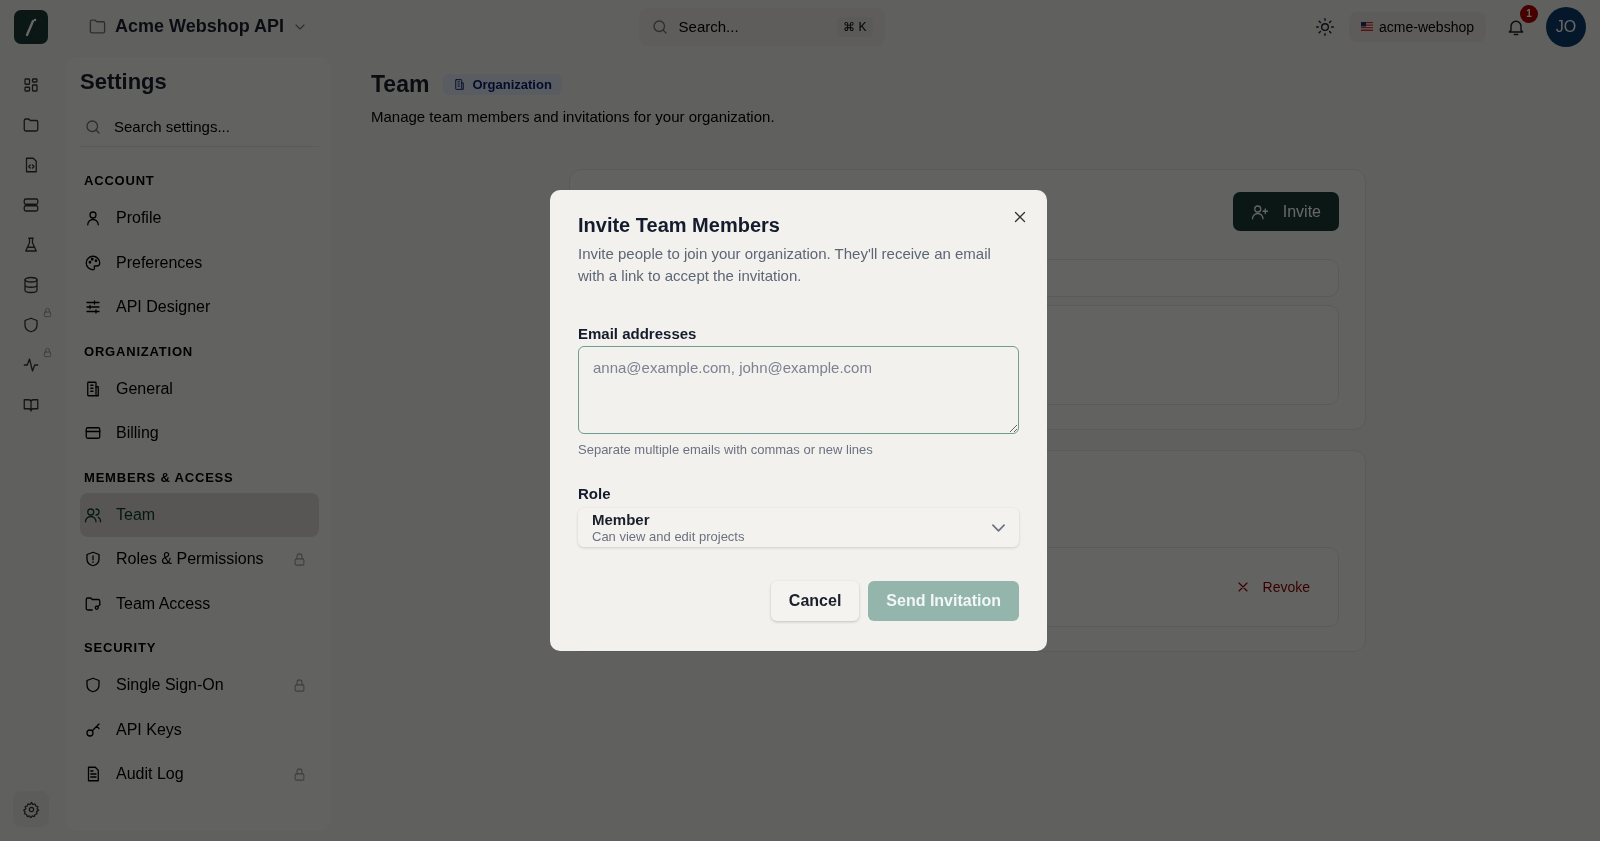  Describe the element at coordinates (1259, 211) in the screenshot. I see `user-plus-icon` at that location.